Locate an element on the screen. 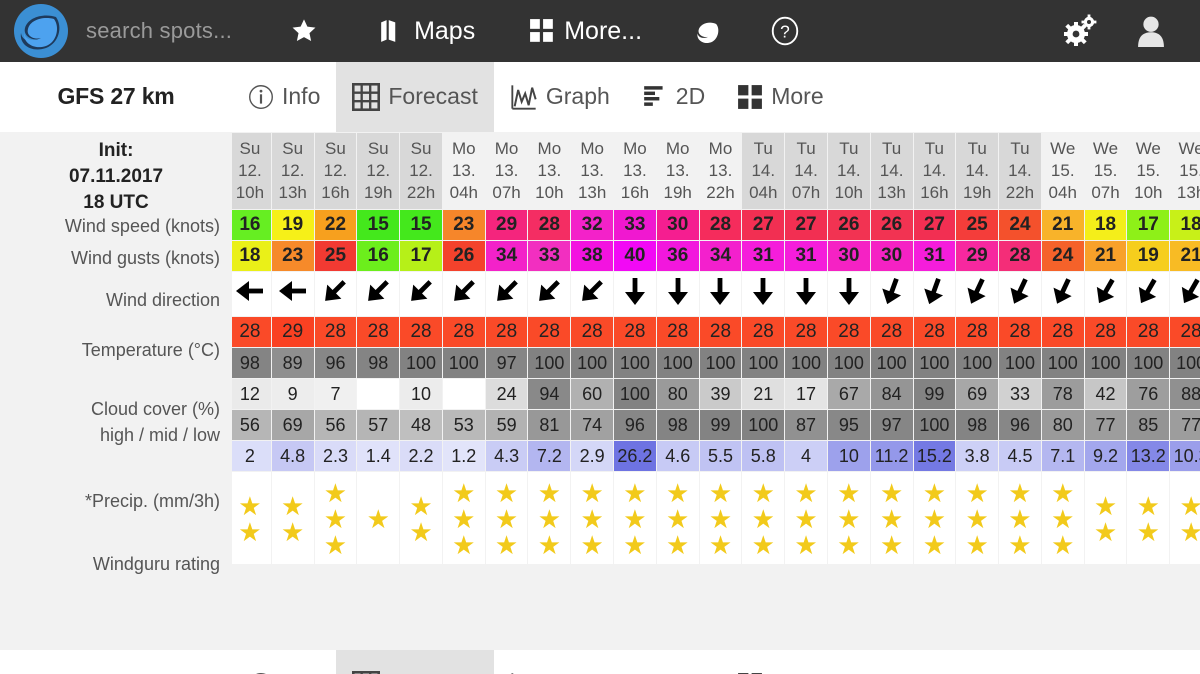 The height and width of the screenshot is (674, 1200). precip-cell: 4 is located at coordinates (806, 456).